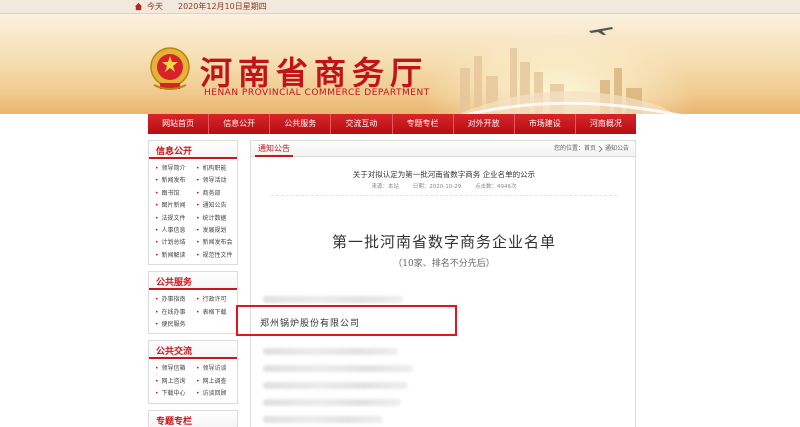 The width and height of the screenshot is (800, 427). I want to click on breadcrumb-home: 首页, so click(590, 148).